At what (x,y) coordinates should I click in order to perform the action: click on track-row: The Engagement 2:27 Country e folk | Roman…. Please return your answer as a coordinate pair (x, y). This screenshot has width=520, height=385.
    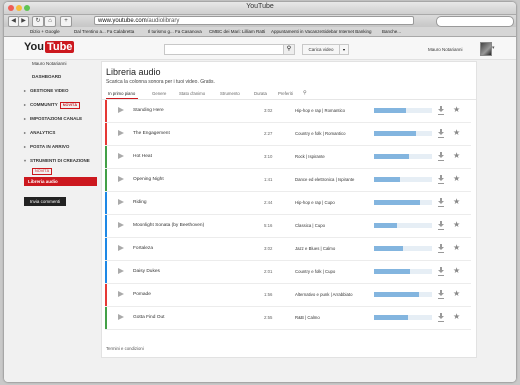
    Looking at the image, I should click on (288, 134).